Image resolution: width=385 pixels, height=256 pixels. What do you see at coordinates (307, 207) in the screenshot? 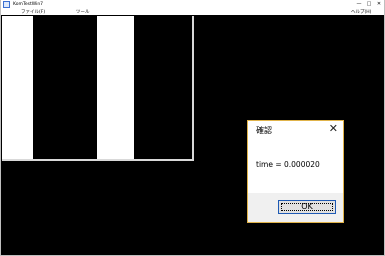
I see `ok-button: OK` at bounding box center [307, 207].